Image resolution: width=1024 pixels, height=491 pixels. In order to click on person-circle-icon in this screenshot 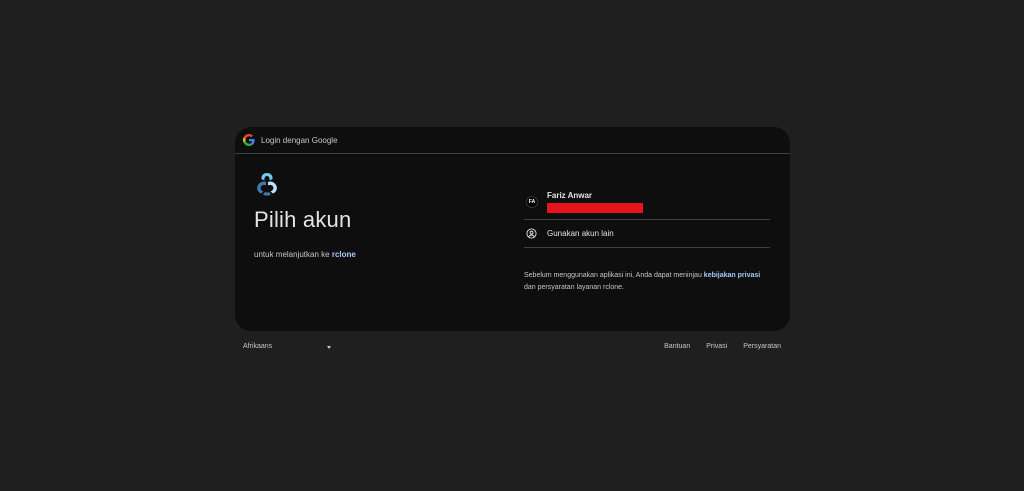, I will do `click(531, 233)`.